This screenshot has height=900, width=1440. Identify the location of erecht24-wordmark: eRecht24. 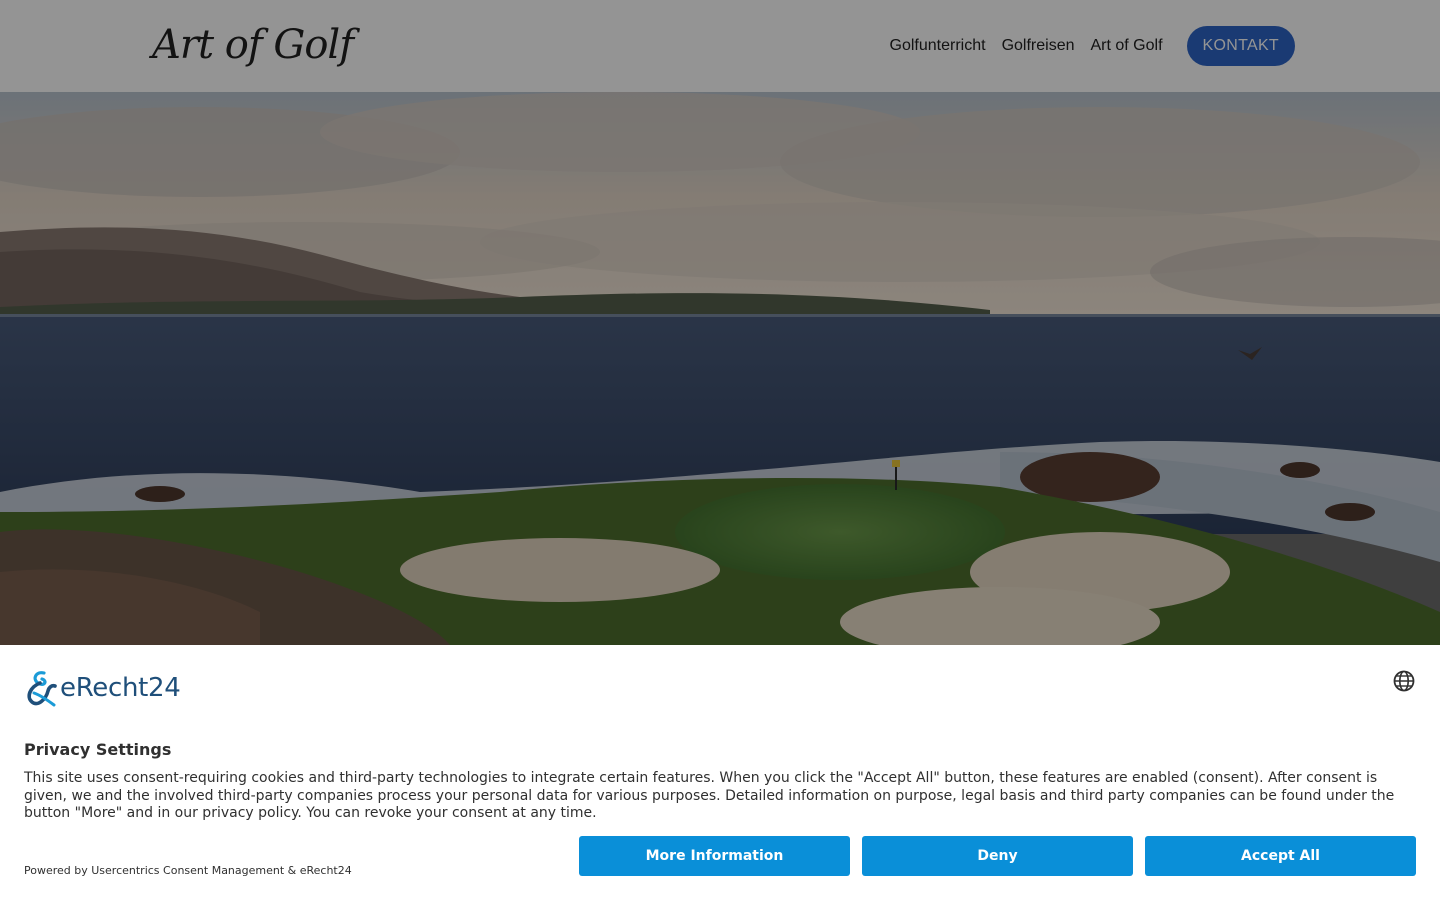
(120, 688).